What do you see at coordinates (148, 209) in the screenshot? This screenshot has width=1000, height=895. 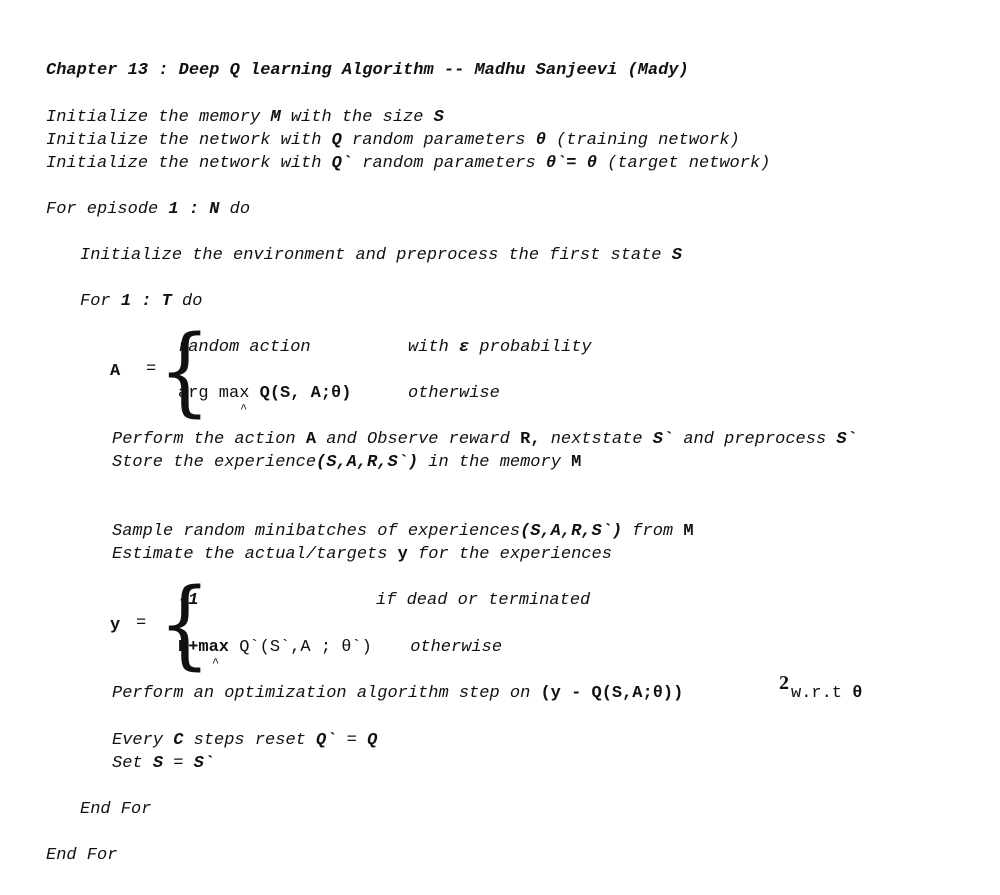 I see `for-episode-line: For episode 1 : N do` at bounding box center [148, 209].